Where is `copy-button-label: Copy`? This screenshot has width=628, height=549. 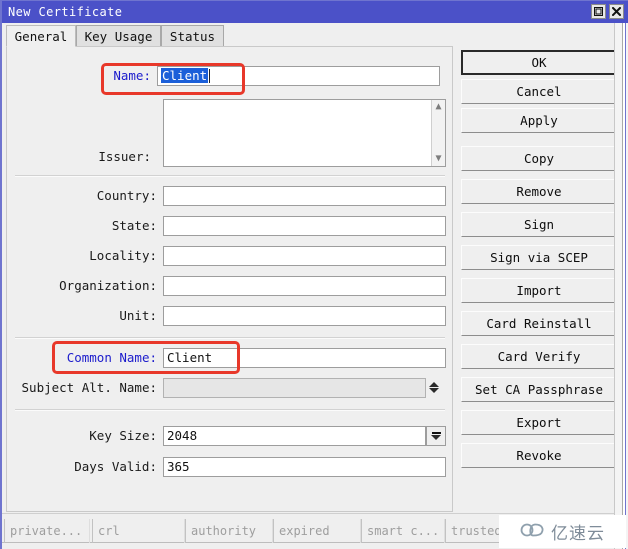 copy-button-label: Copy is located at coordinates (539, 158).